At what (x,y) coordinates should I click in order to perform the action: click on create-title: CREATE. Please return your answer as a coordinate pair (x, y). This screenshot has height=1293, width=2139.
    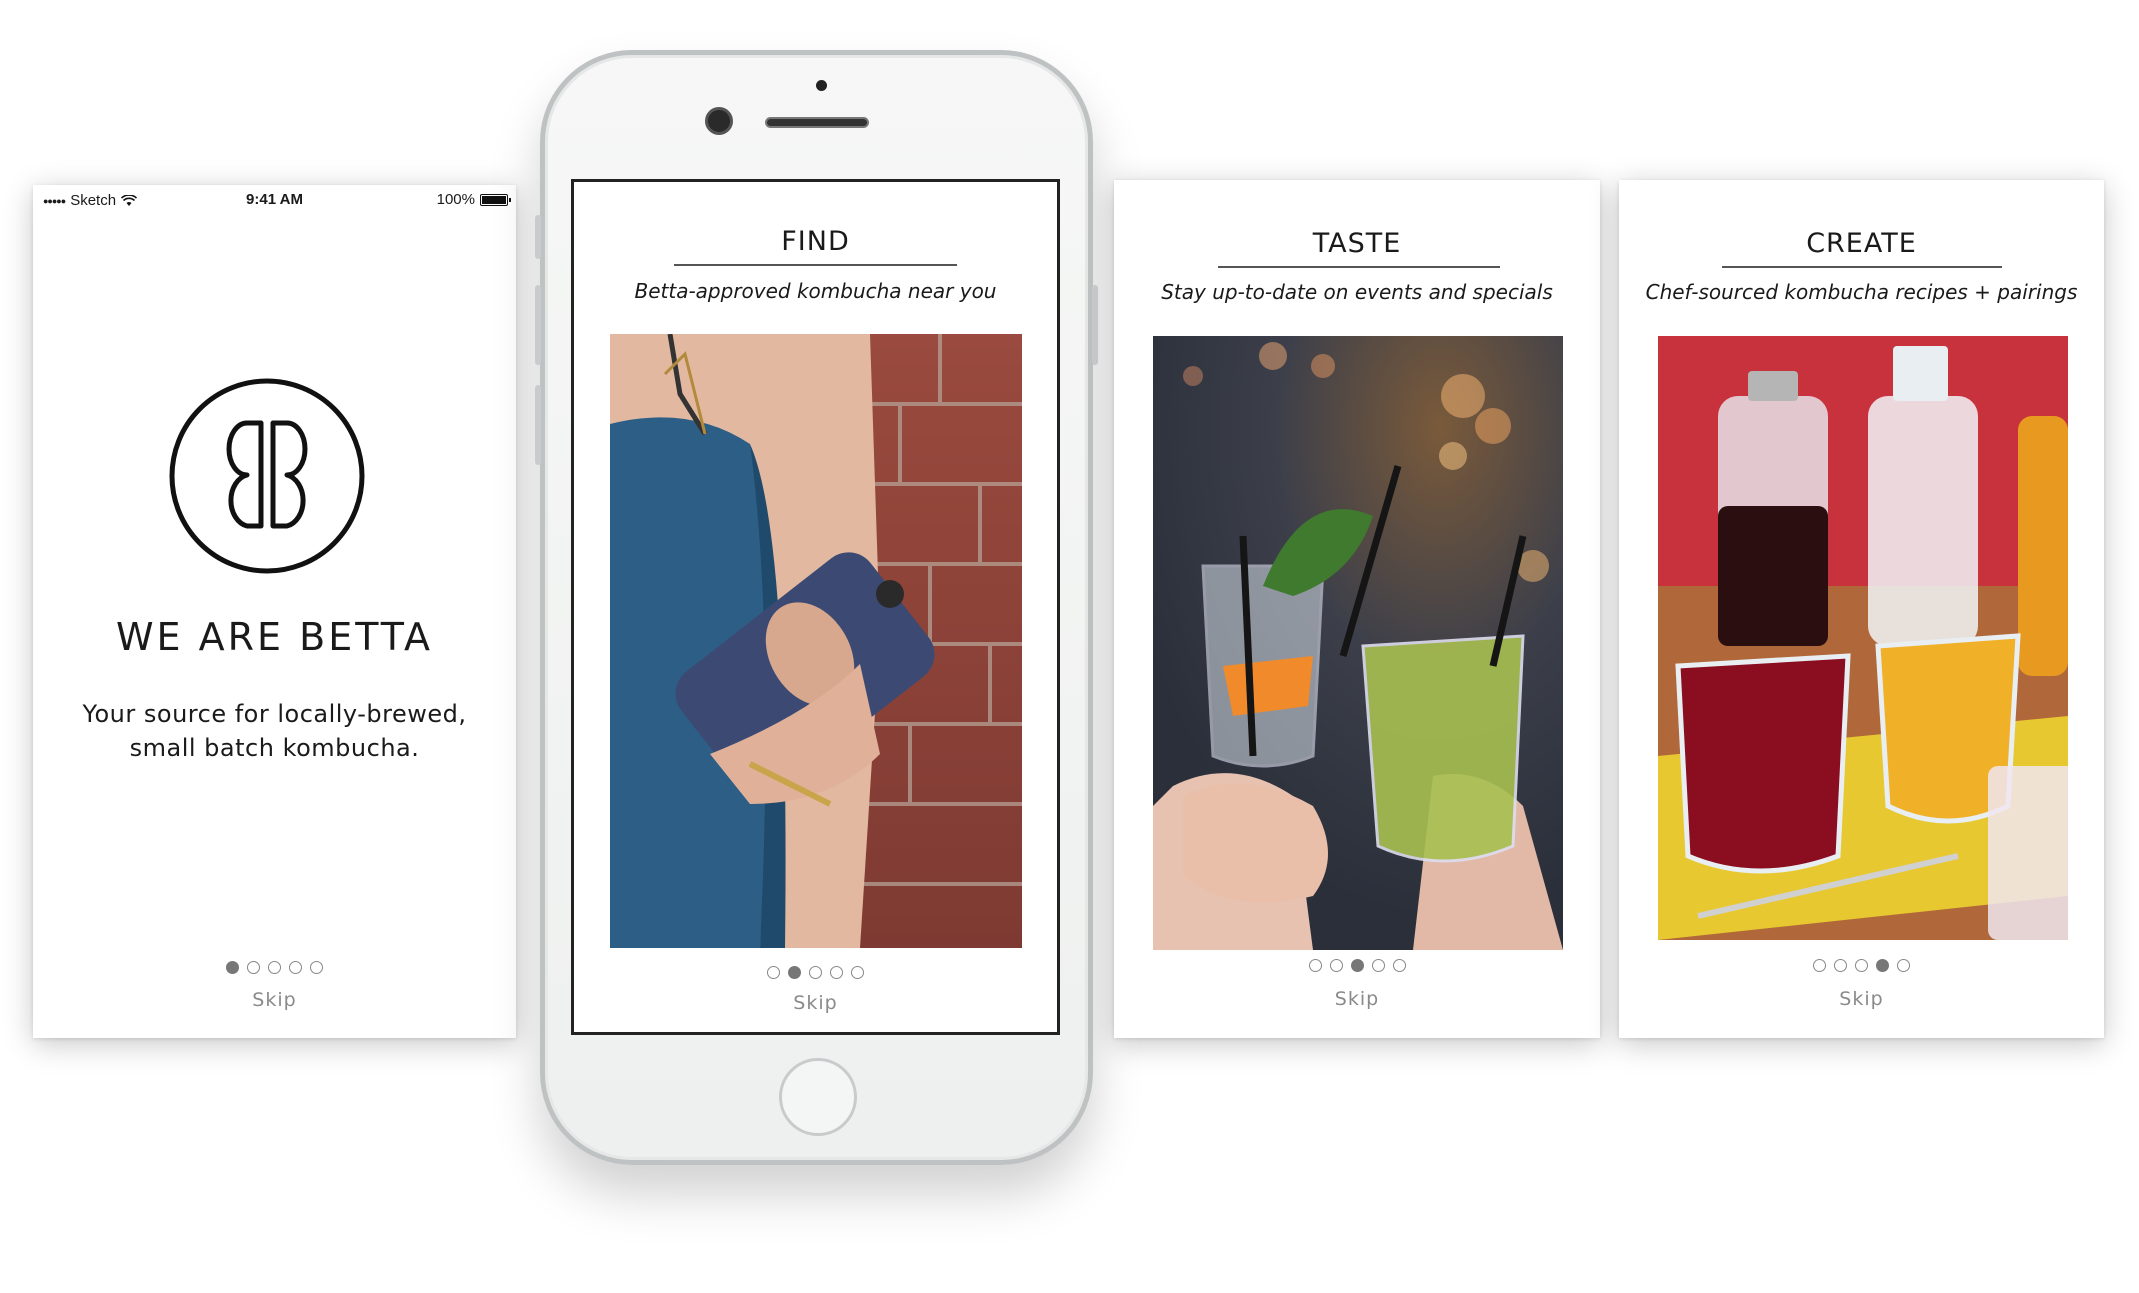
    Looking at the image, I should click on (1861, 243).